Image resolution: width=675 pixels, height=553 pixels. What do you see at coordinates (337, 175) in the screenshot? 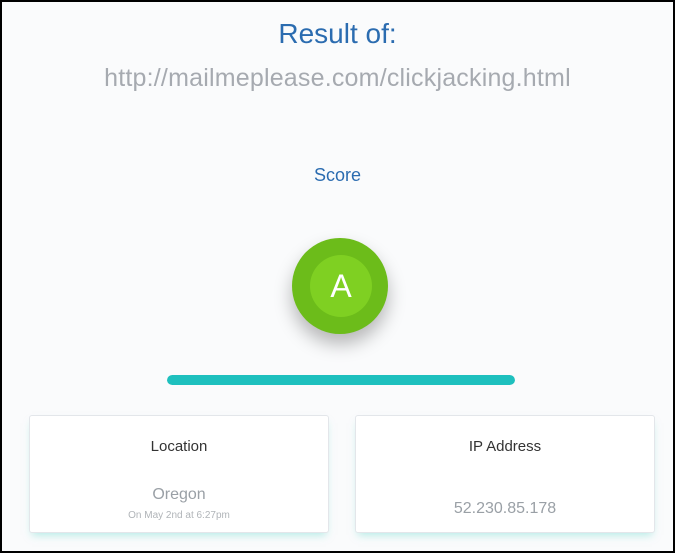
I see `score-label: Score` at bounding box center [337, 175].